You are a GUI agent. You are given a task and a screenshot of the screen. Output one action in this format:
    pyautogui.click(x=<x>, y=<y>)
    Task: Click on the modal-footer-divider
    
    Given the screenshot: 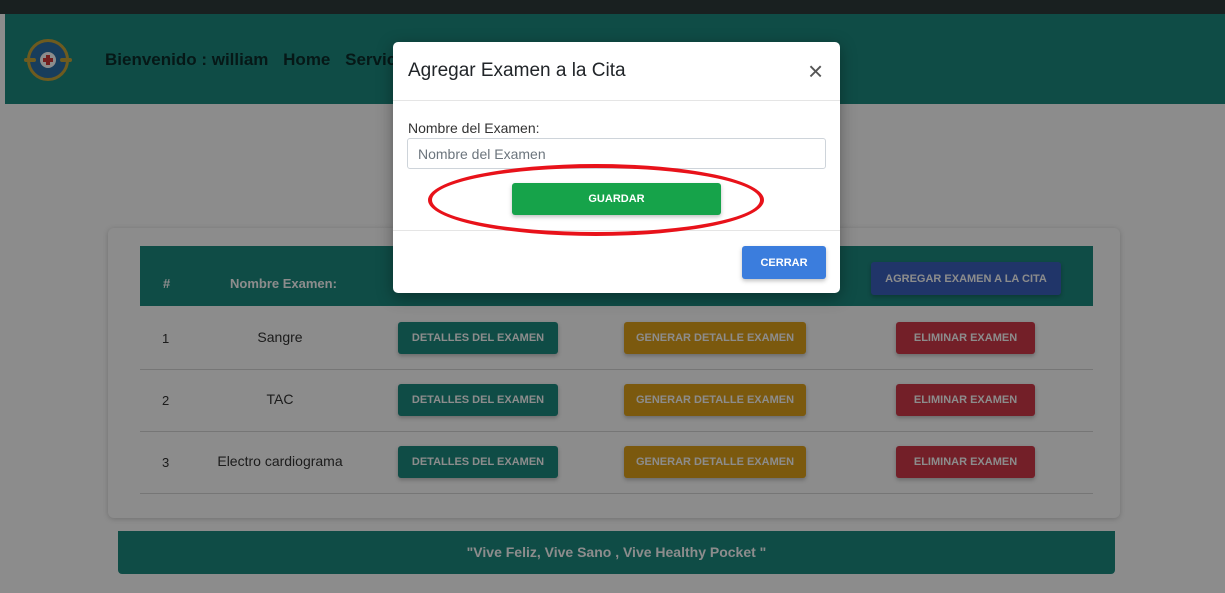 What is the action you would take?
    pyautogui.click(x=616, y=230)
    